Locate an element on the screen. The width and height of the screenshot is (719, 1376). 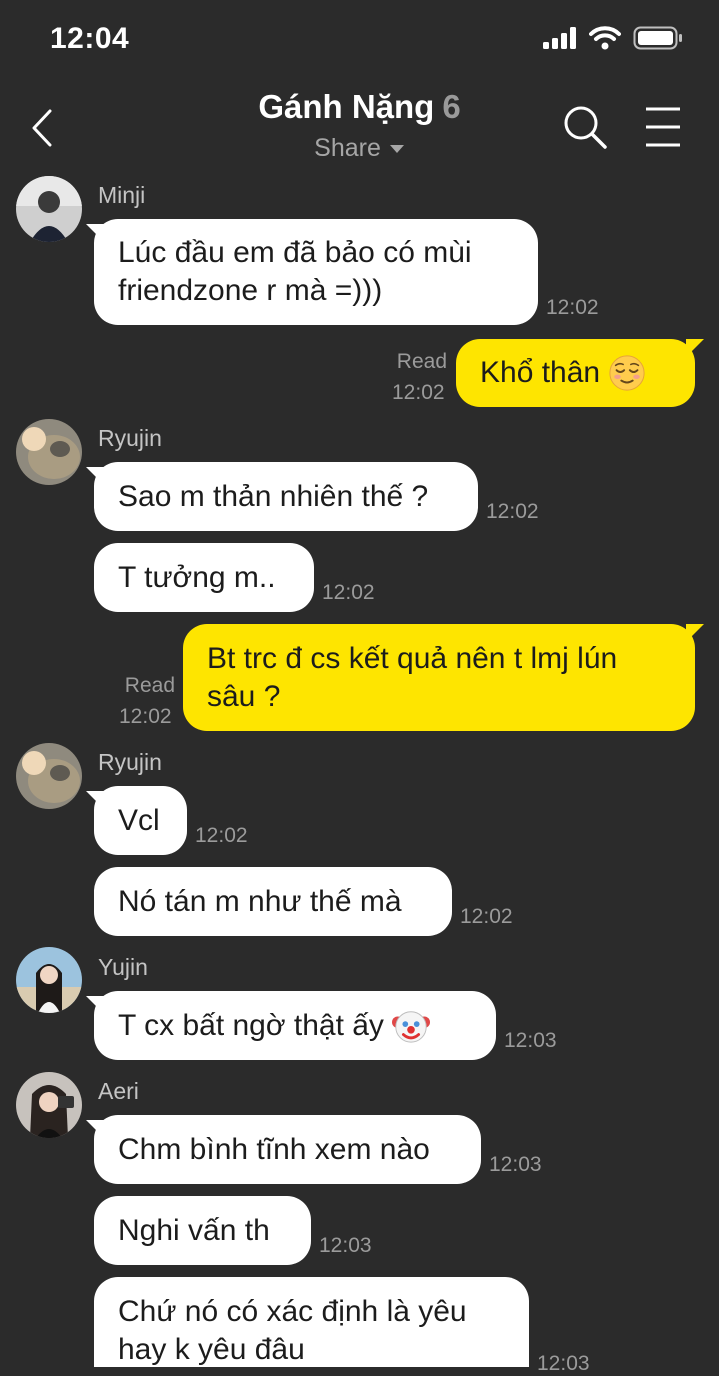
status-icons is located at coordinates (613, 38).